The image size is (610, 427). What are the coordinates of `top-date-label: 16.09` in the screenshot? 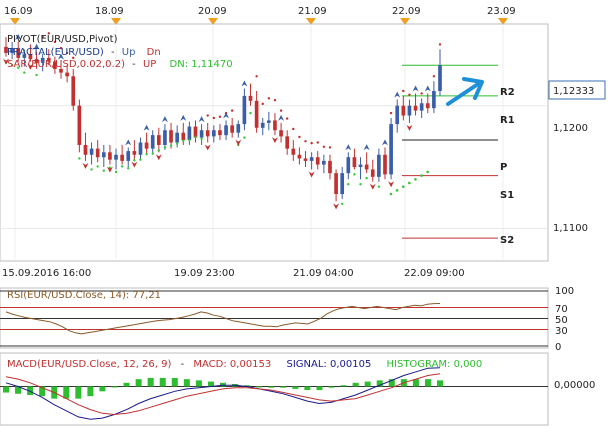 It's located at (18, 11).